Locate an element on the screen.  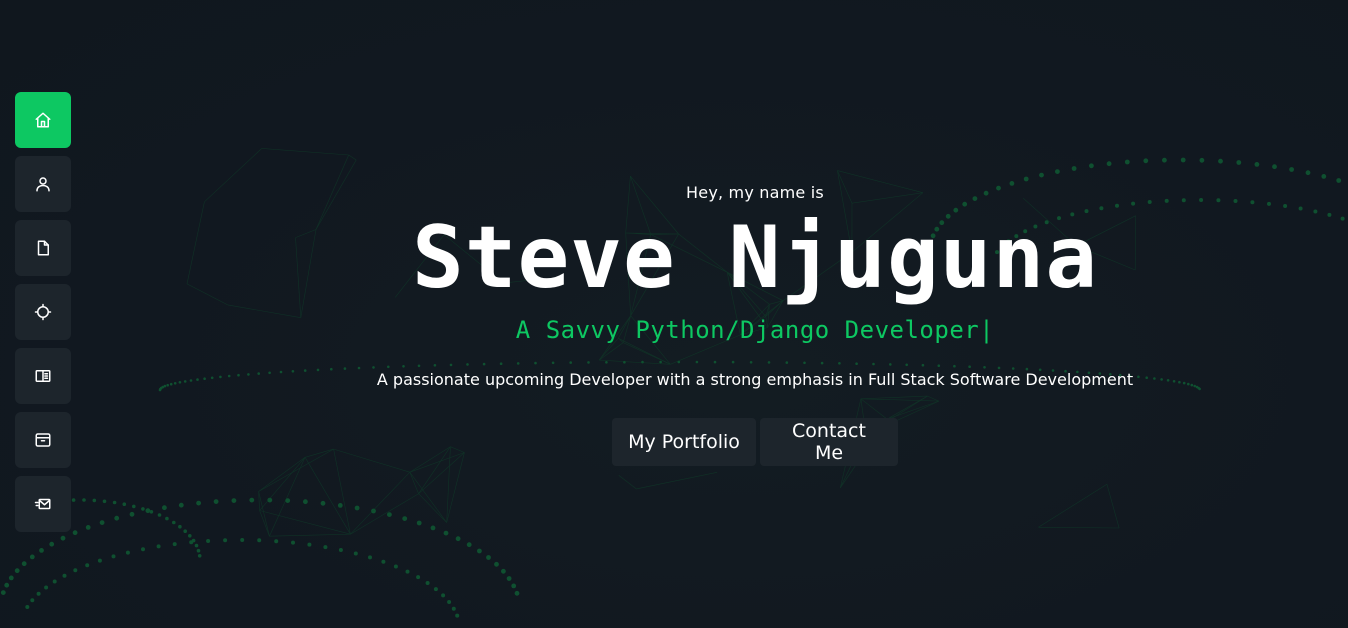
sidebar-item-services is located at coordinates (43, 312).